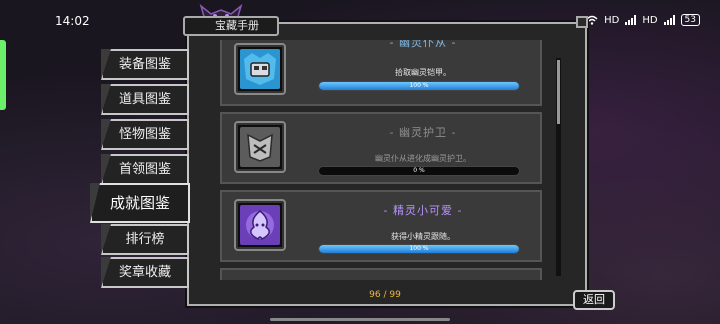  Describe the element at coordinates (423, 72) in the screenshot. I see `achievement-description: 拾取幽灵铠甲。` at that location.